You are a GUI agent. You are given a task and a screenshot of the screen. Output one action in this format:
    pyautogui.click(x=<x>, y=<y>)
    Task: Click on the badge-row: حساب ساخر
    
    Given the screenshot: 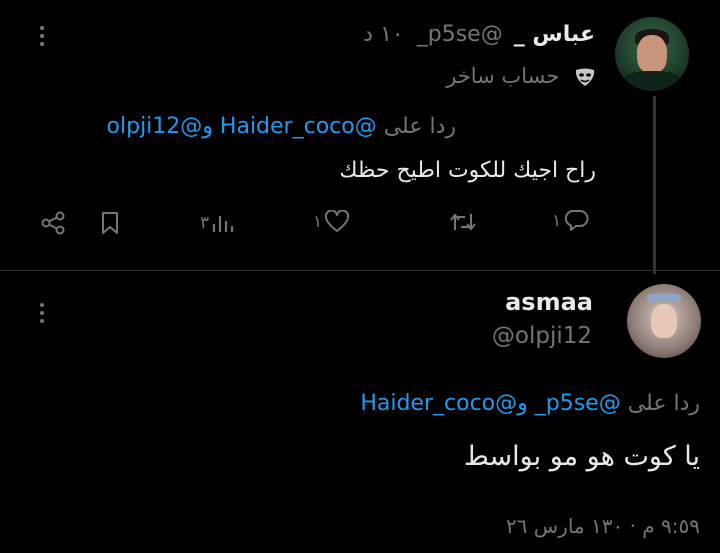 What is the action you would take?
    pyautogui.click(x=521, y=76)
    